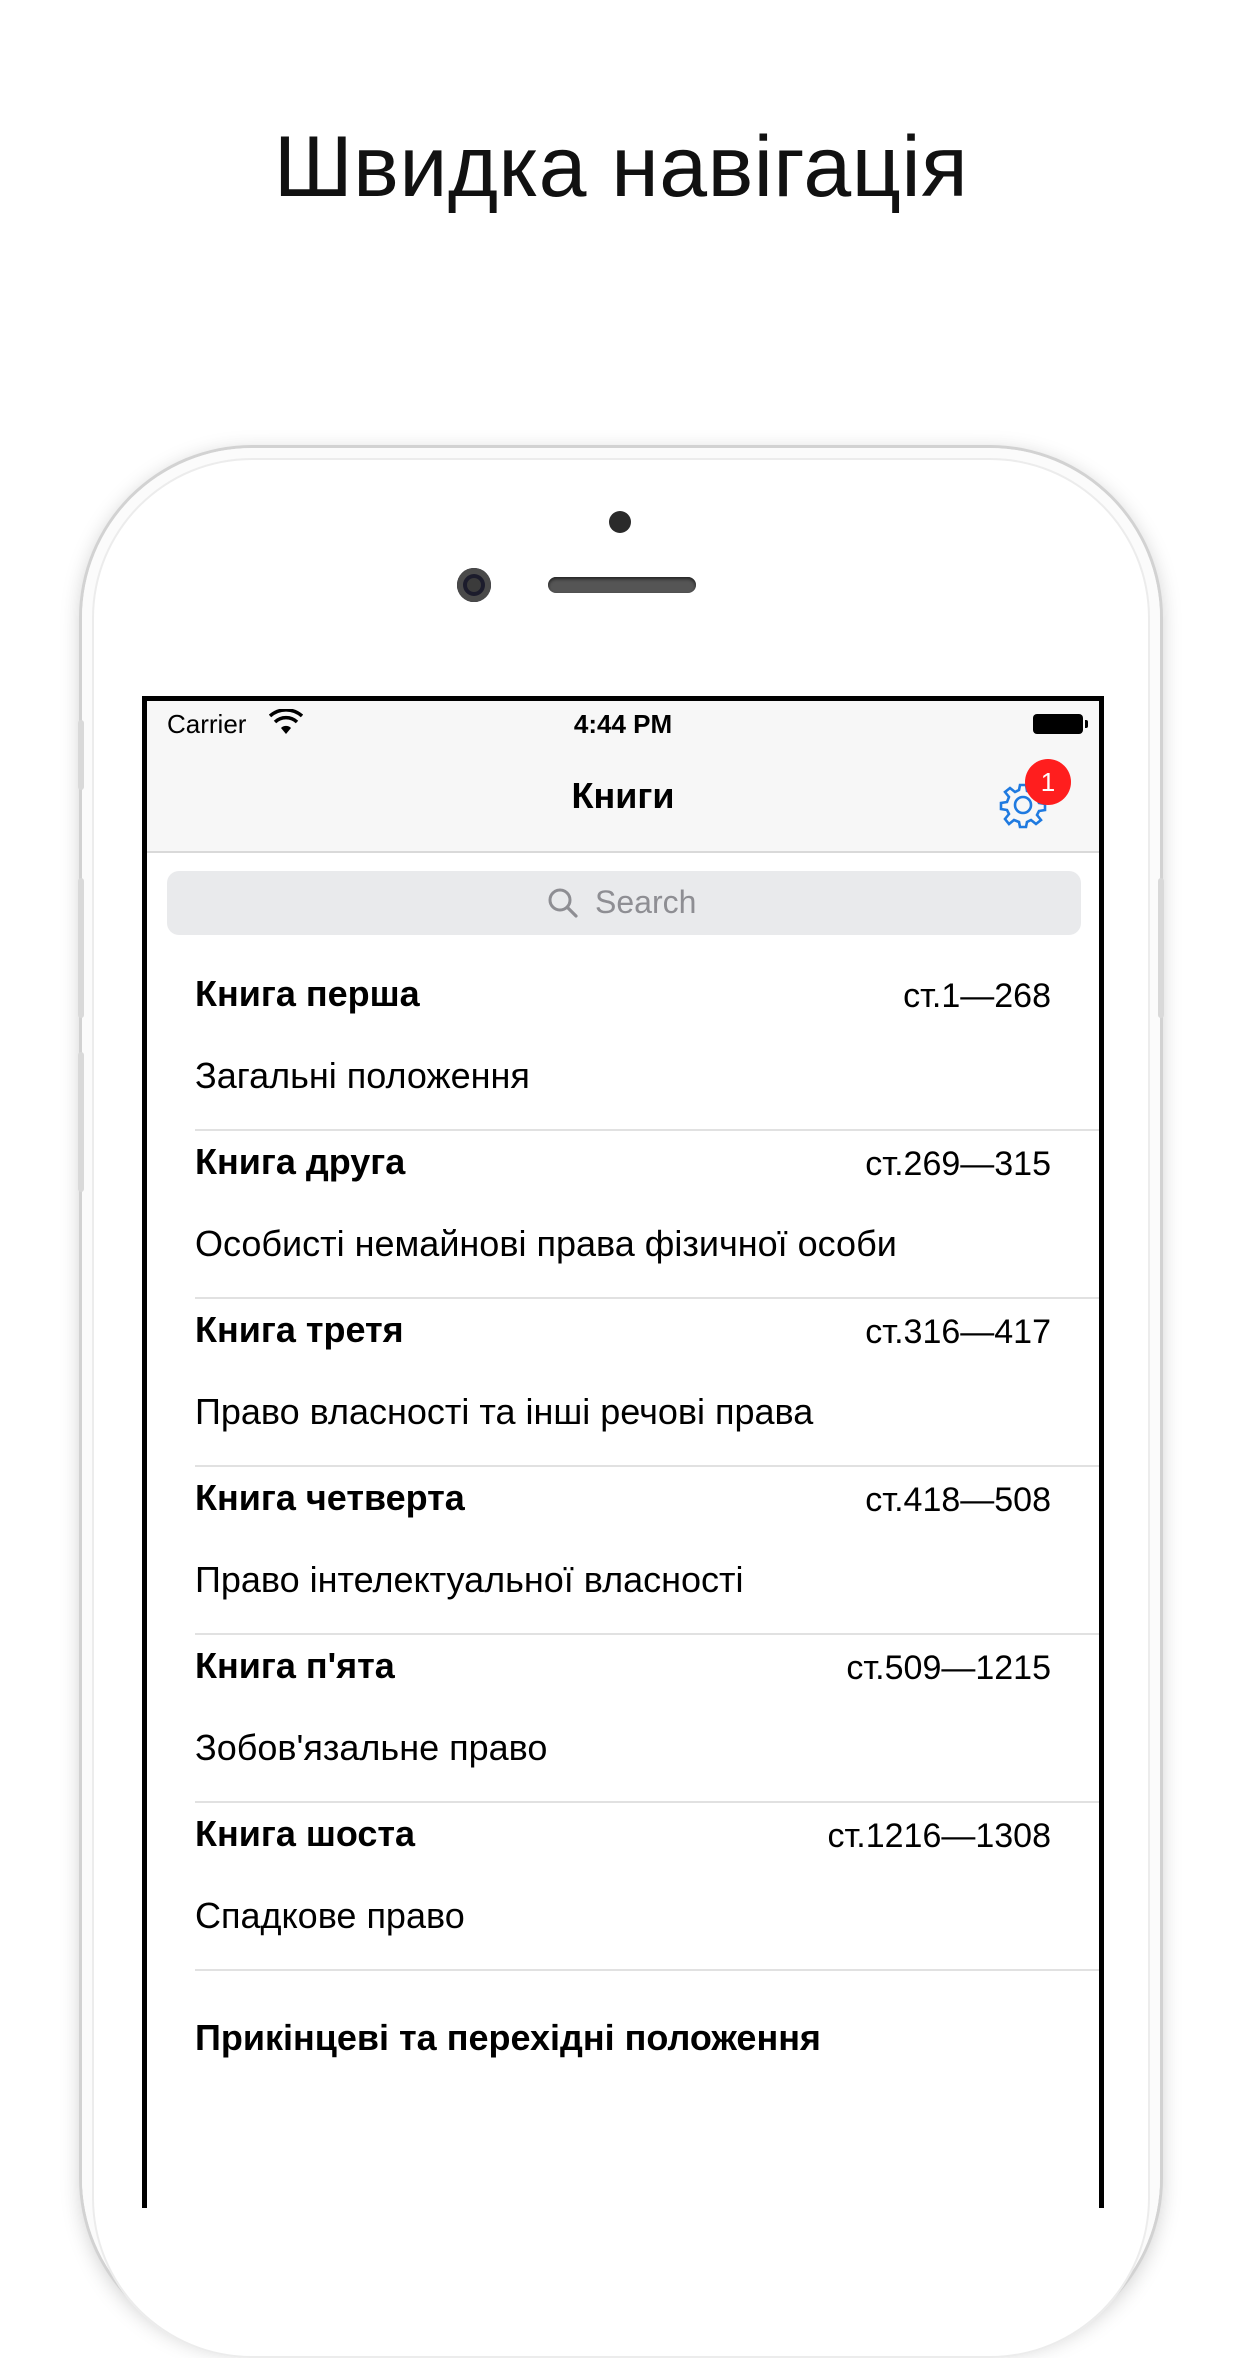 The width and height of the screenshot is (1242, 2358). I want to click on book-subtitle: Право власності та інші речові права, so click(504, 1411).